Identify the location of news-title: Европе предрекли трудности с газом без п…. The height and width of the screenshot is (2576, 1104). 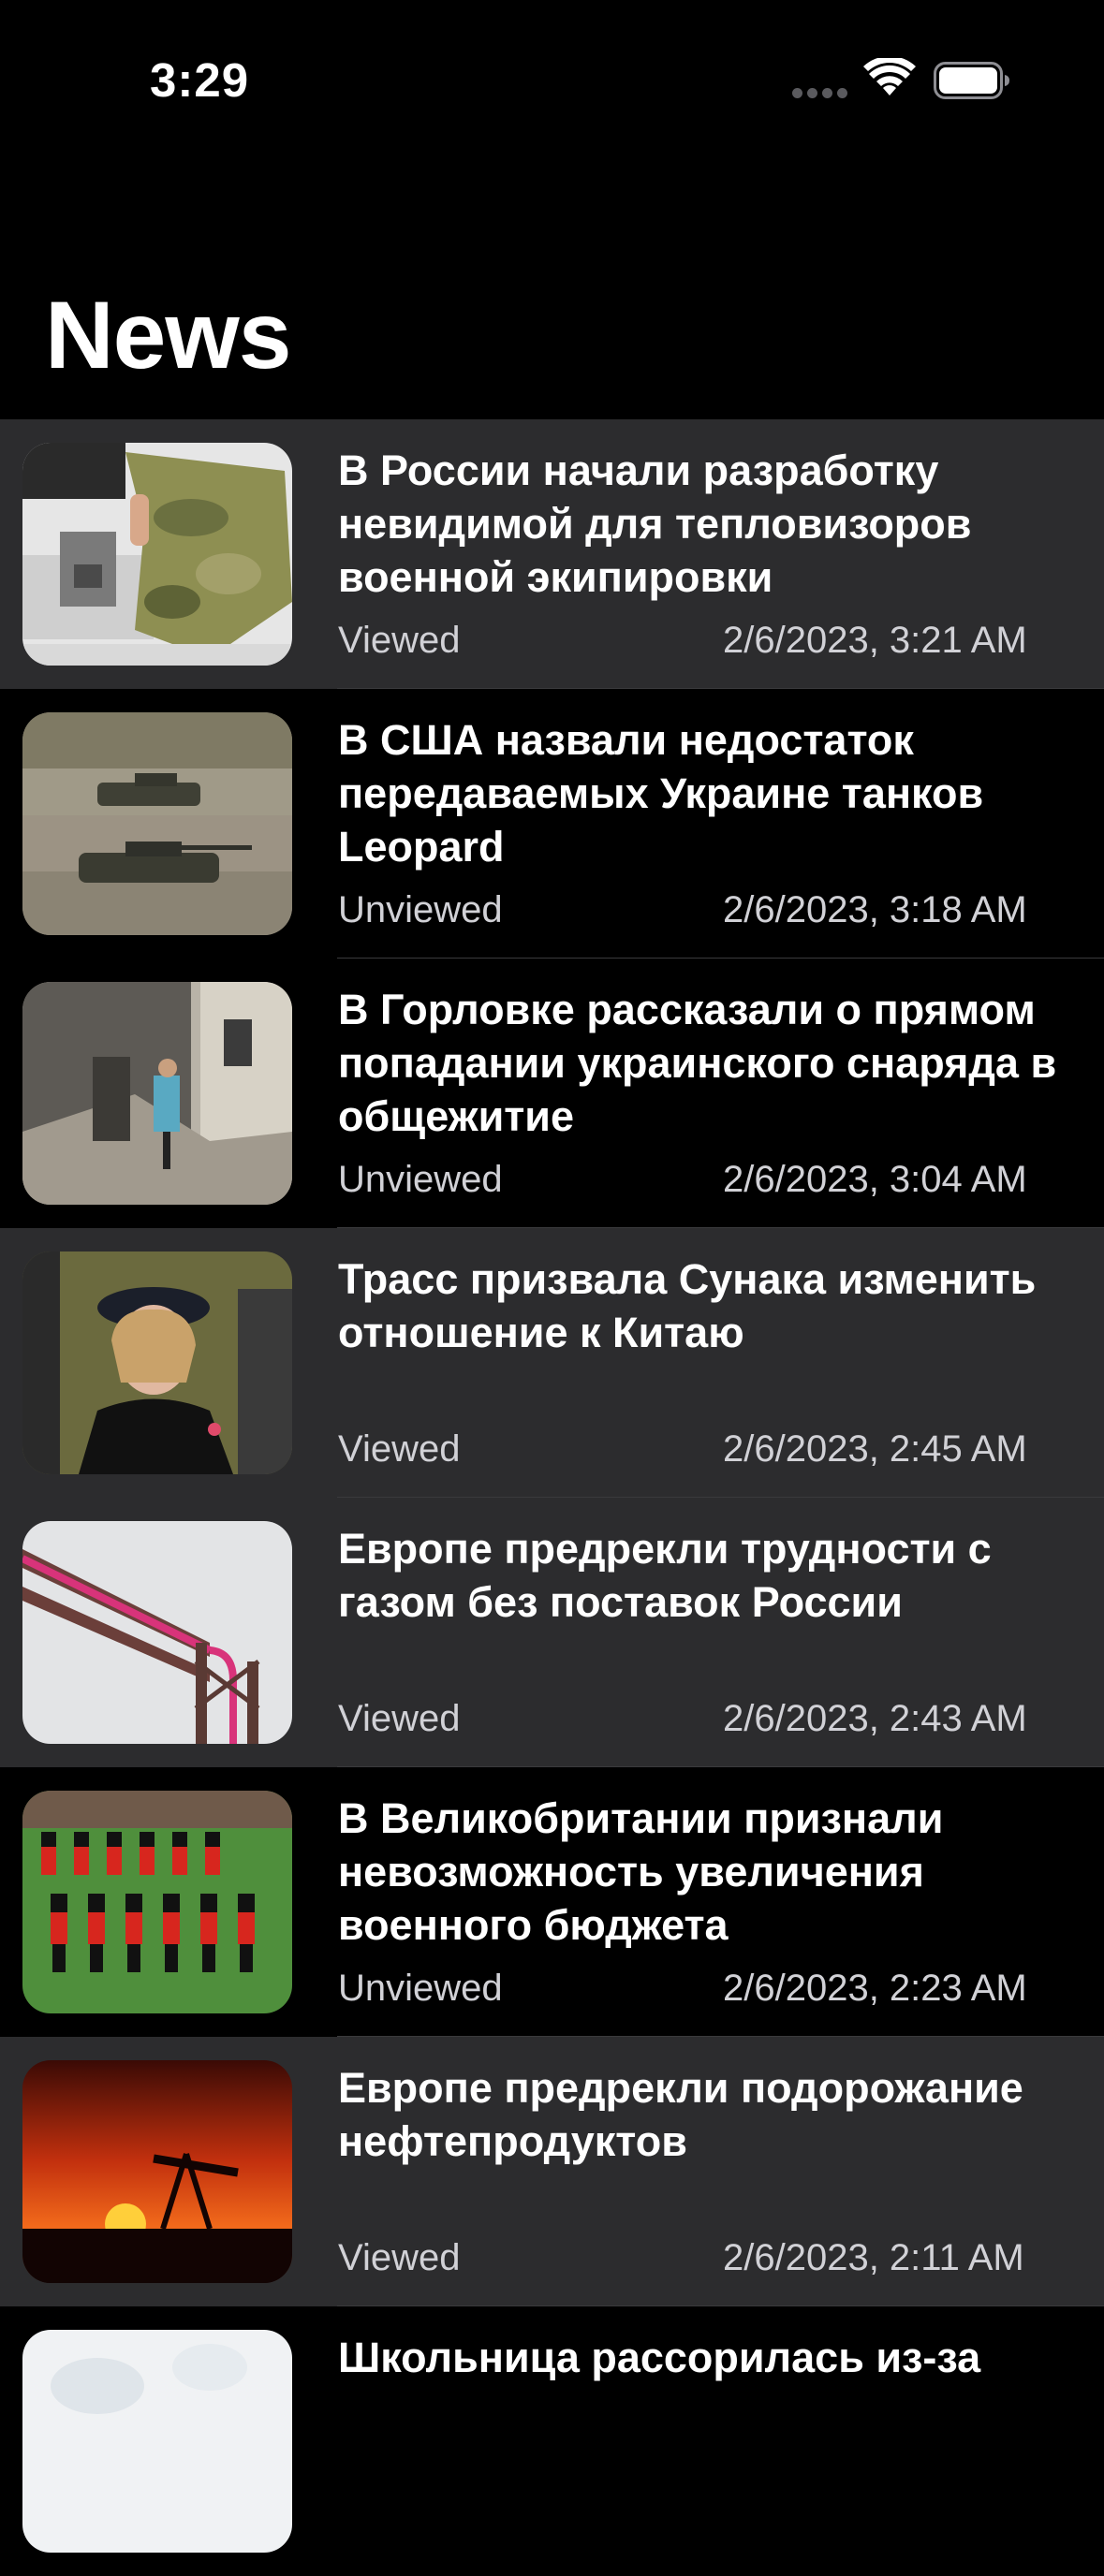
(665, 1575).